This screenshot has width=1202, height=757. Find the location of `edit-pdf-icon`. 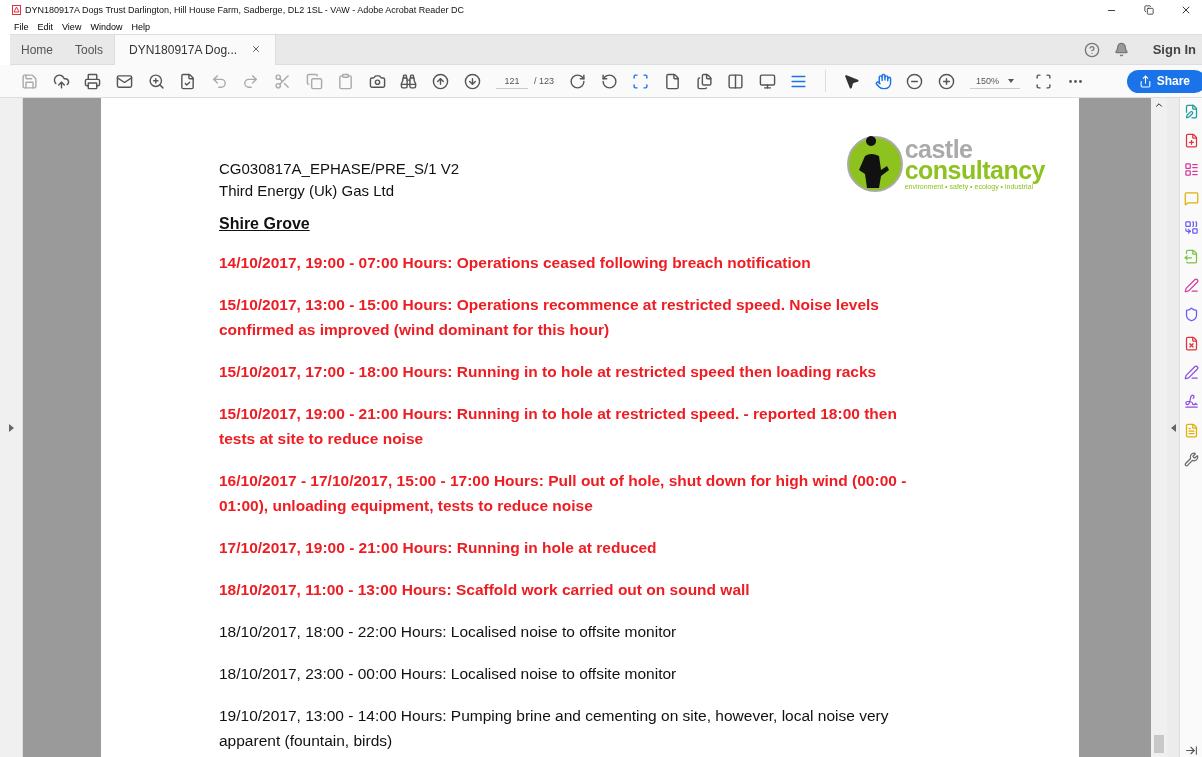

edit-pdf-icon is located at coordinates (1191, 111).